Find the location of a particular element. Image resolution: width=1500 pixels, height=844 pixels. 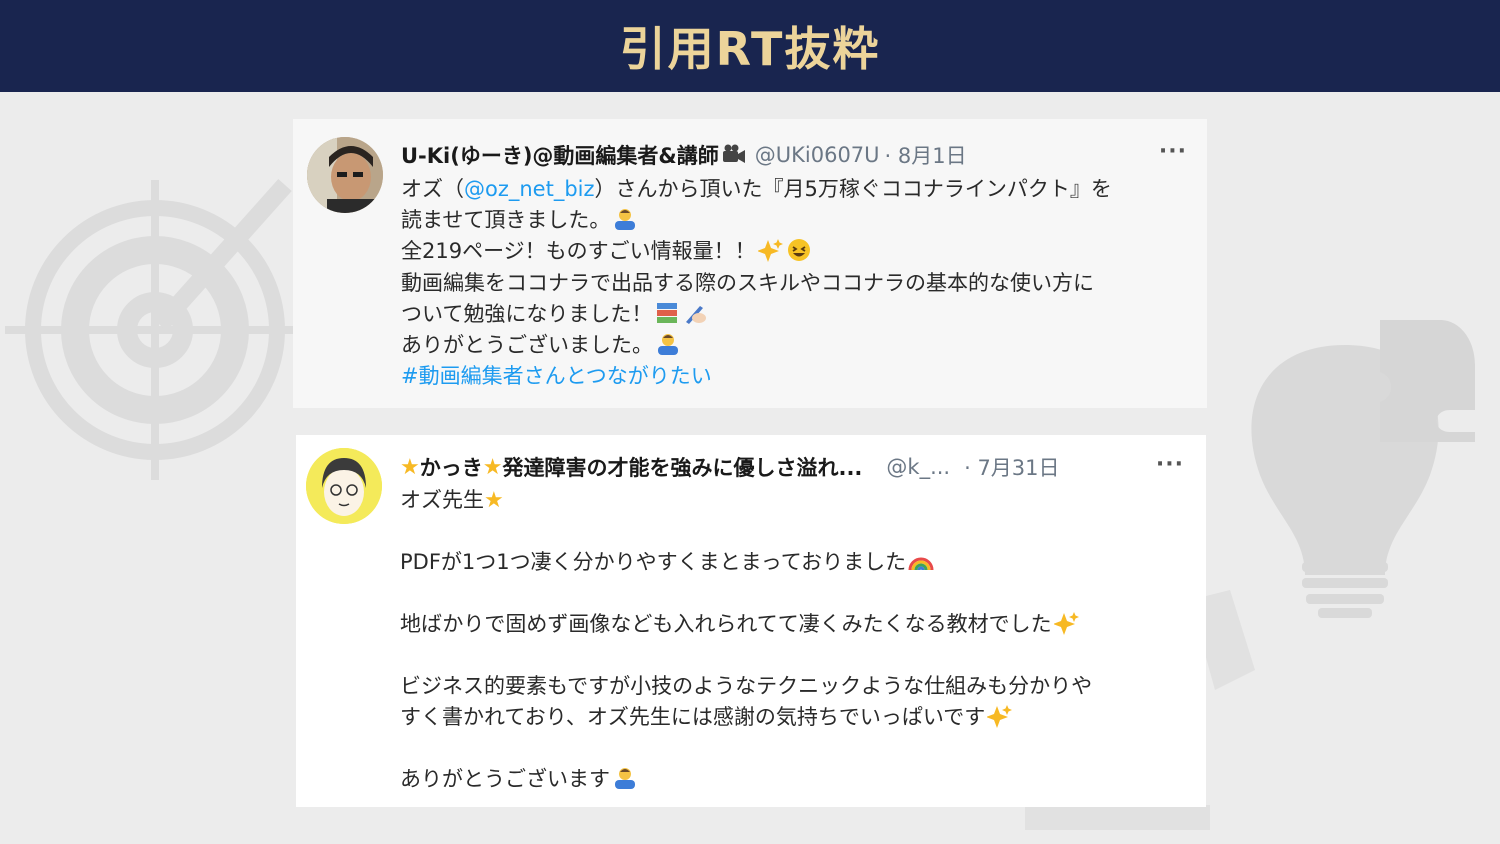

hashtag-link: #動画編集者さんとつながりたい is located at coordinates (796, 376).